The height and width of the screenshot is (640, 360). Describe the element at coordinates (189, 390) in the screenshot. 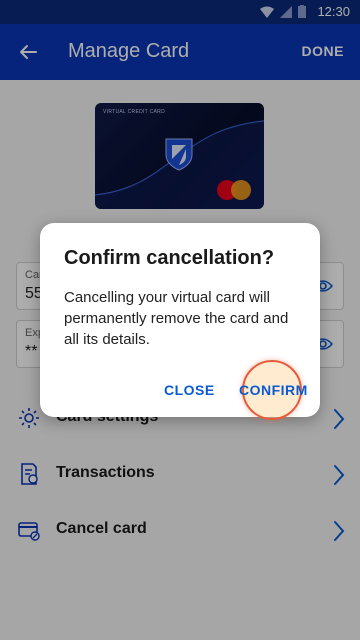

I see `close-button: CLOSE` at that location.